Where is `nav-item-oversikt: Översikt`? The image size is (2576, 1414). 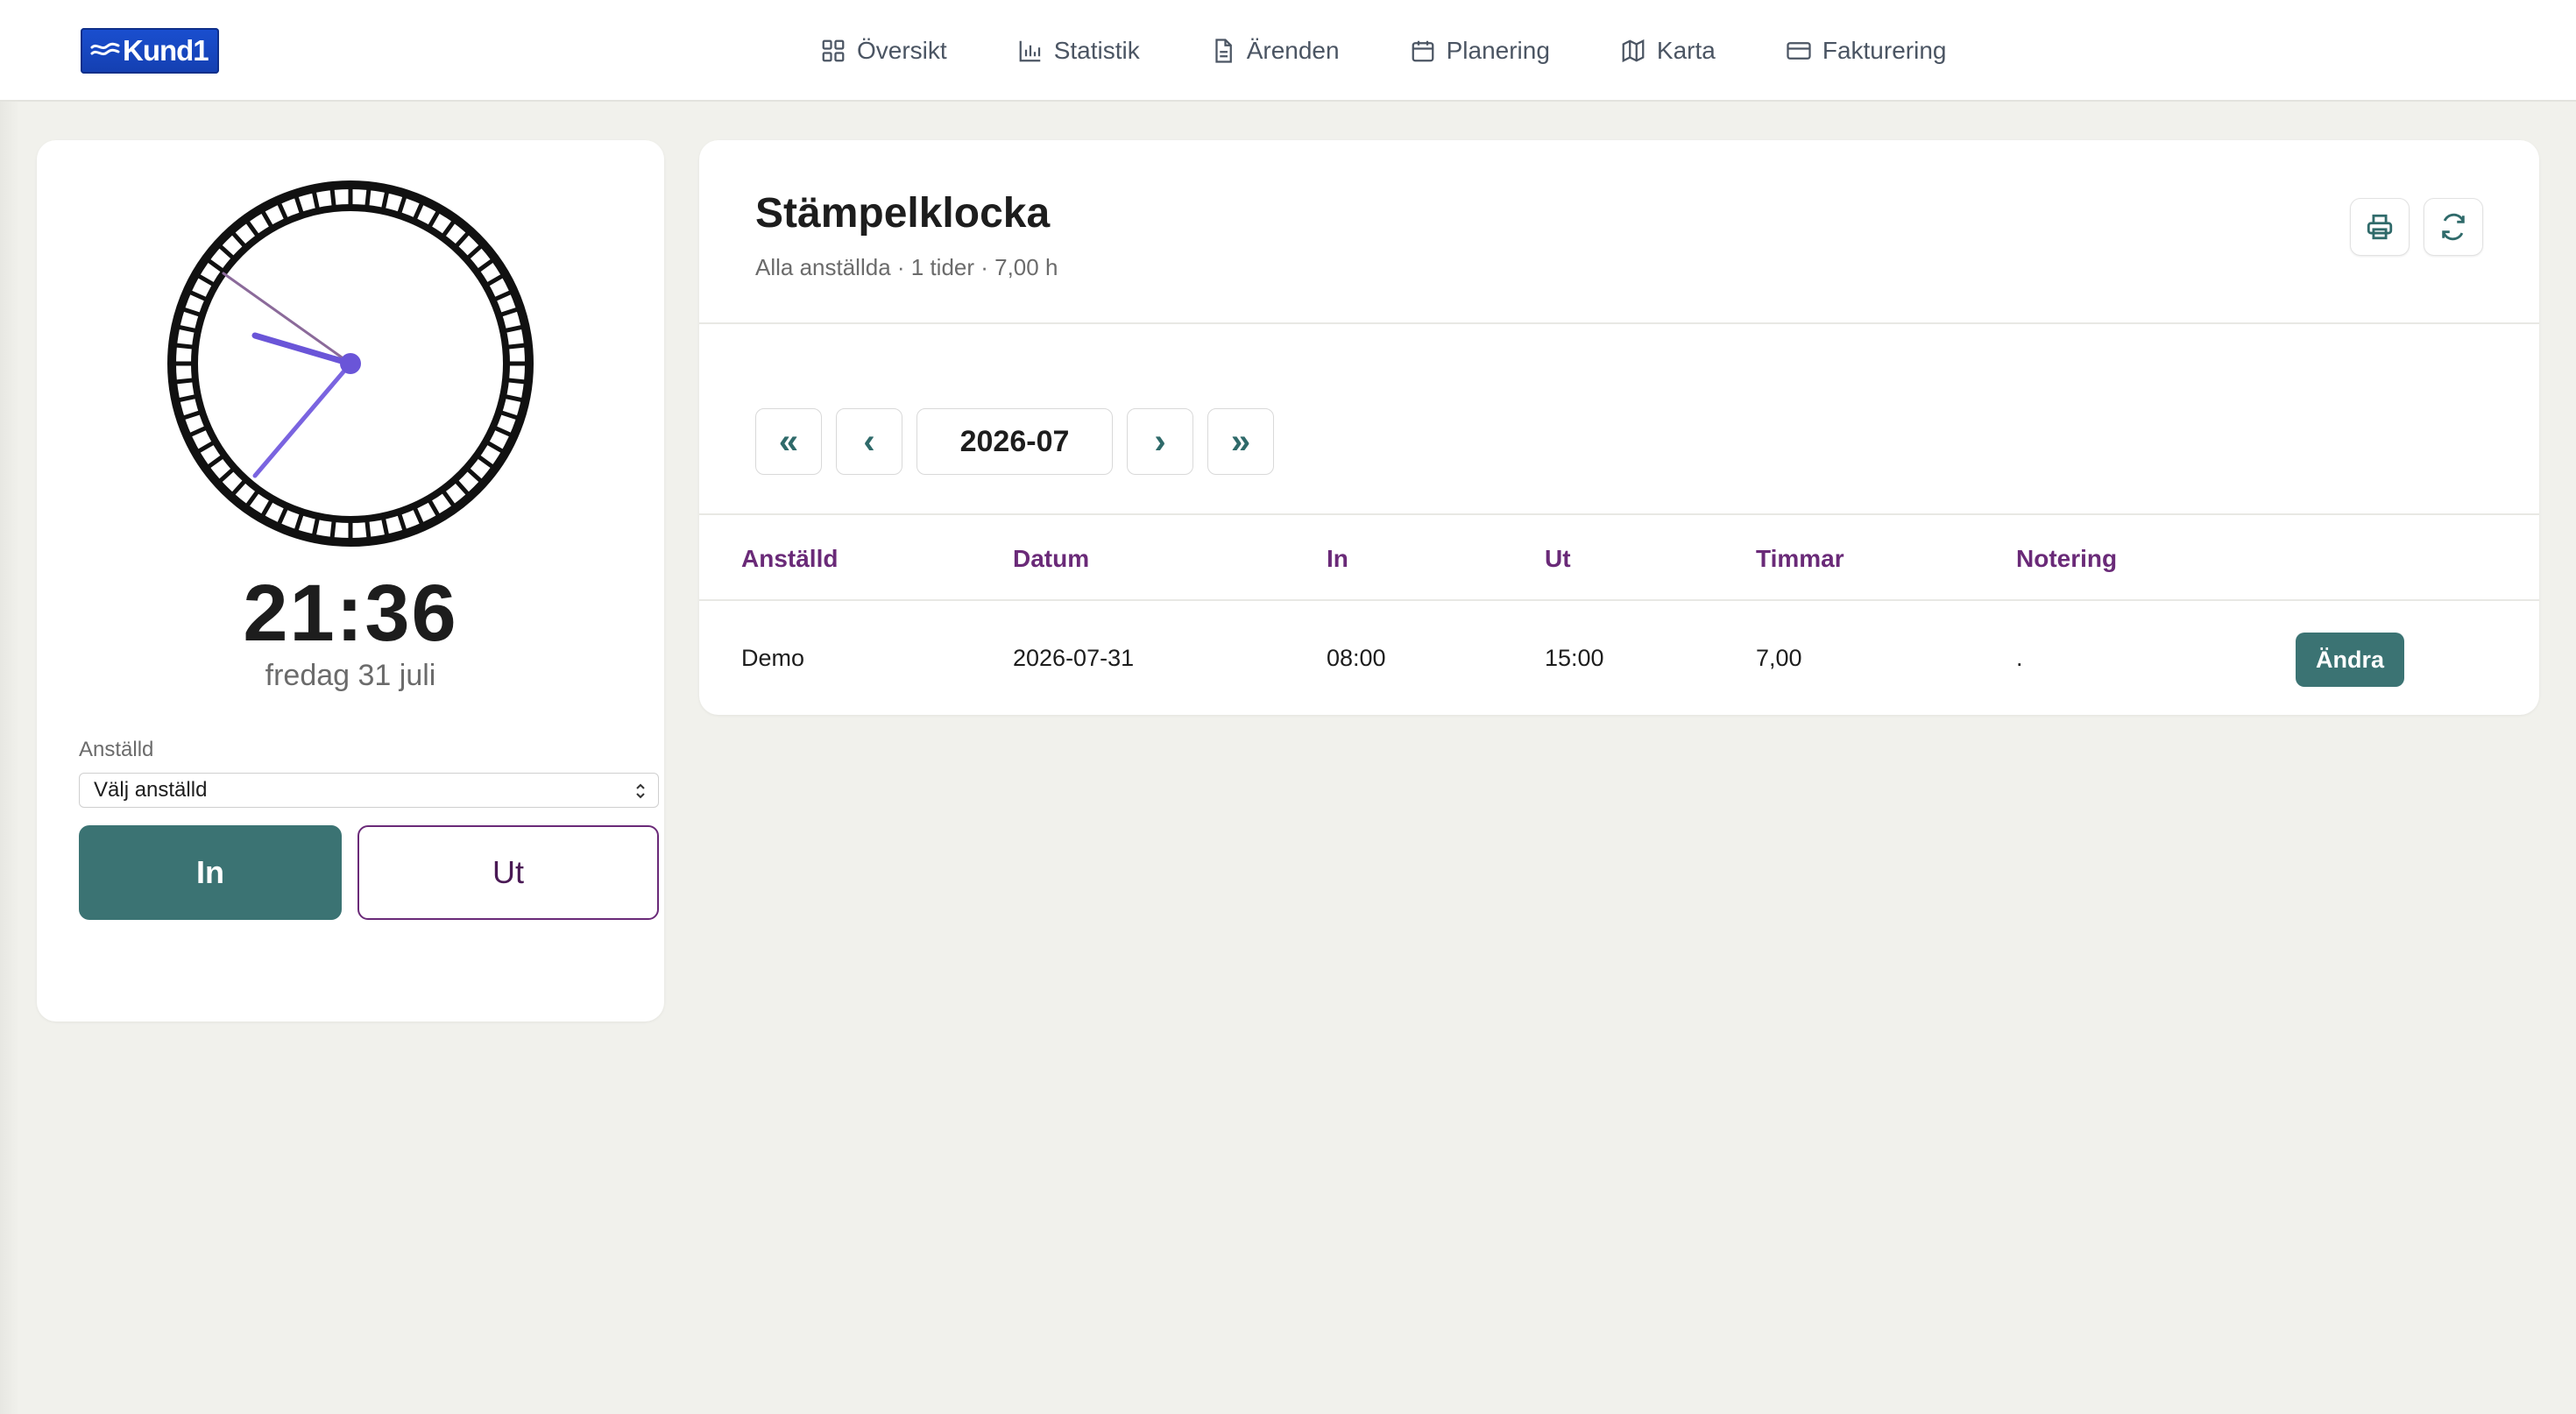 nav-item-oversikt: Översikt is located at coordinates (883, 51).